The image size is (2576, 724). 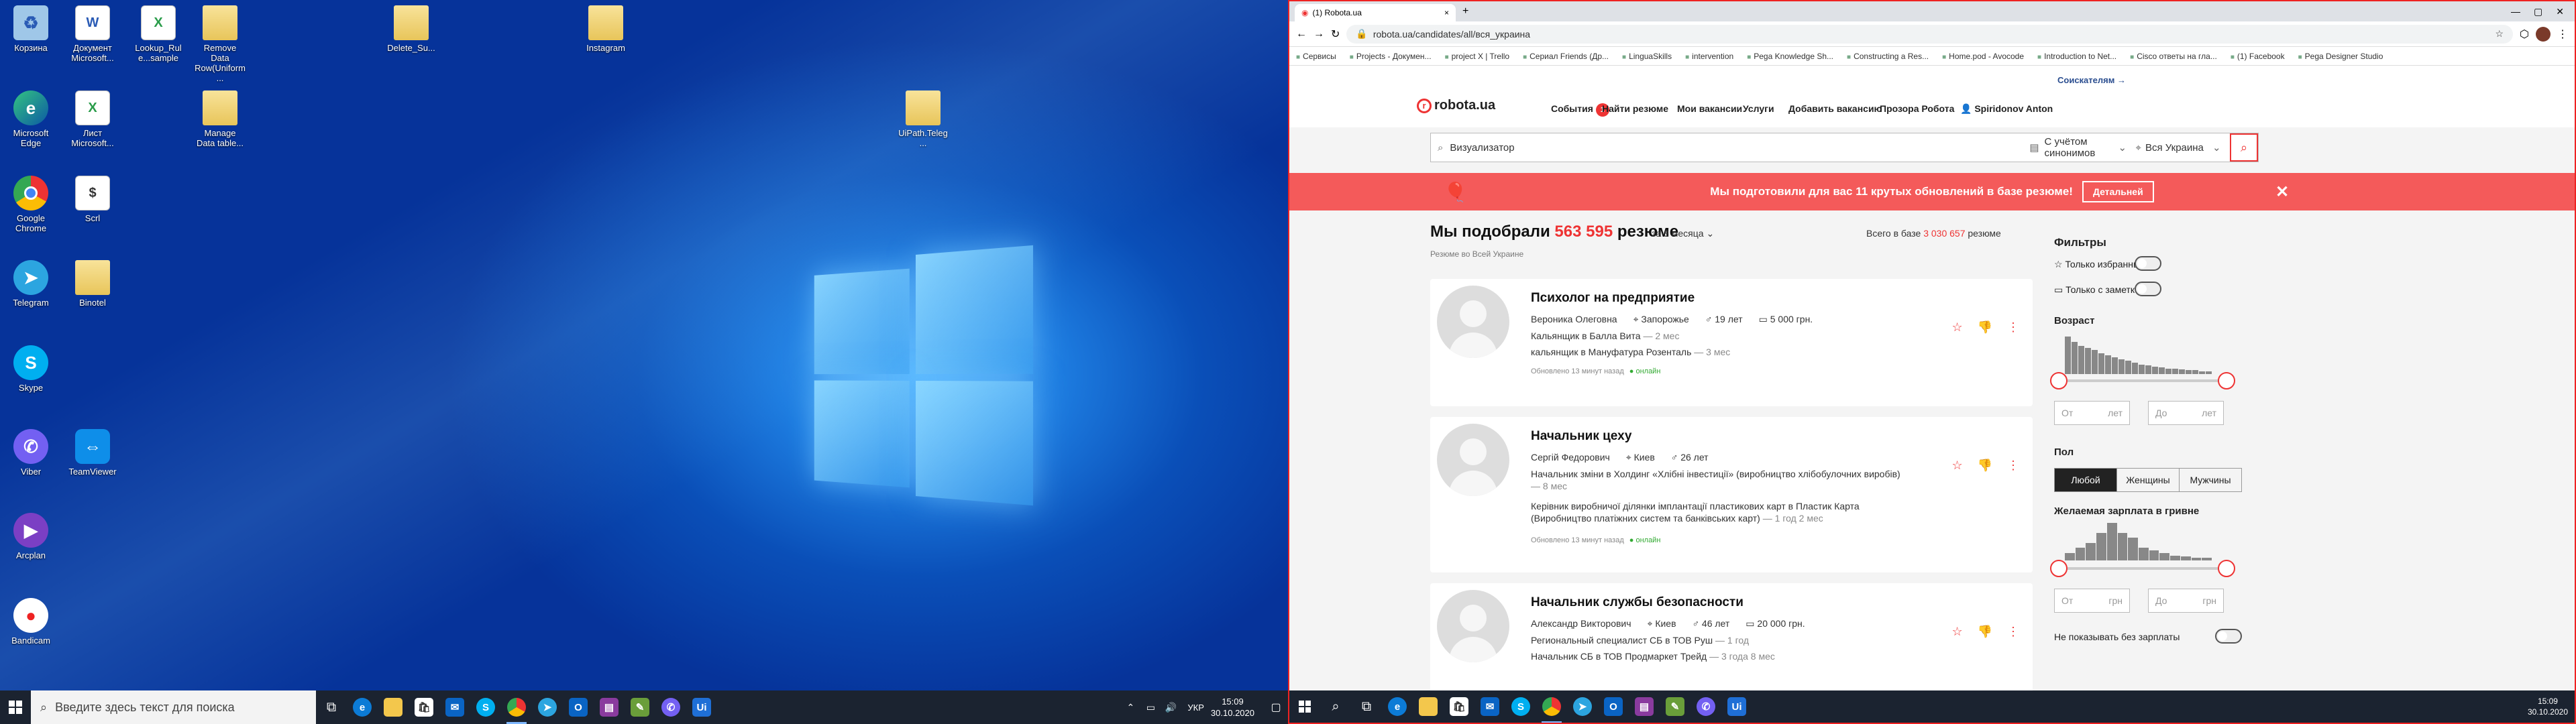 I want to click on language-indicator: УКР, so click(x=1195, y=708).